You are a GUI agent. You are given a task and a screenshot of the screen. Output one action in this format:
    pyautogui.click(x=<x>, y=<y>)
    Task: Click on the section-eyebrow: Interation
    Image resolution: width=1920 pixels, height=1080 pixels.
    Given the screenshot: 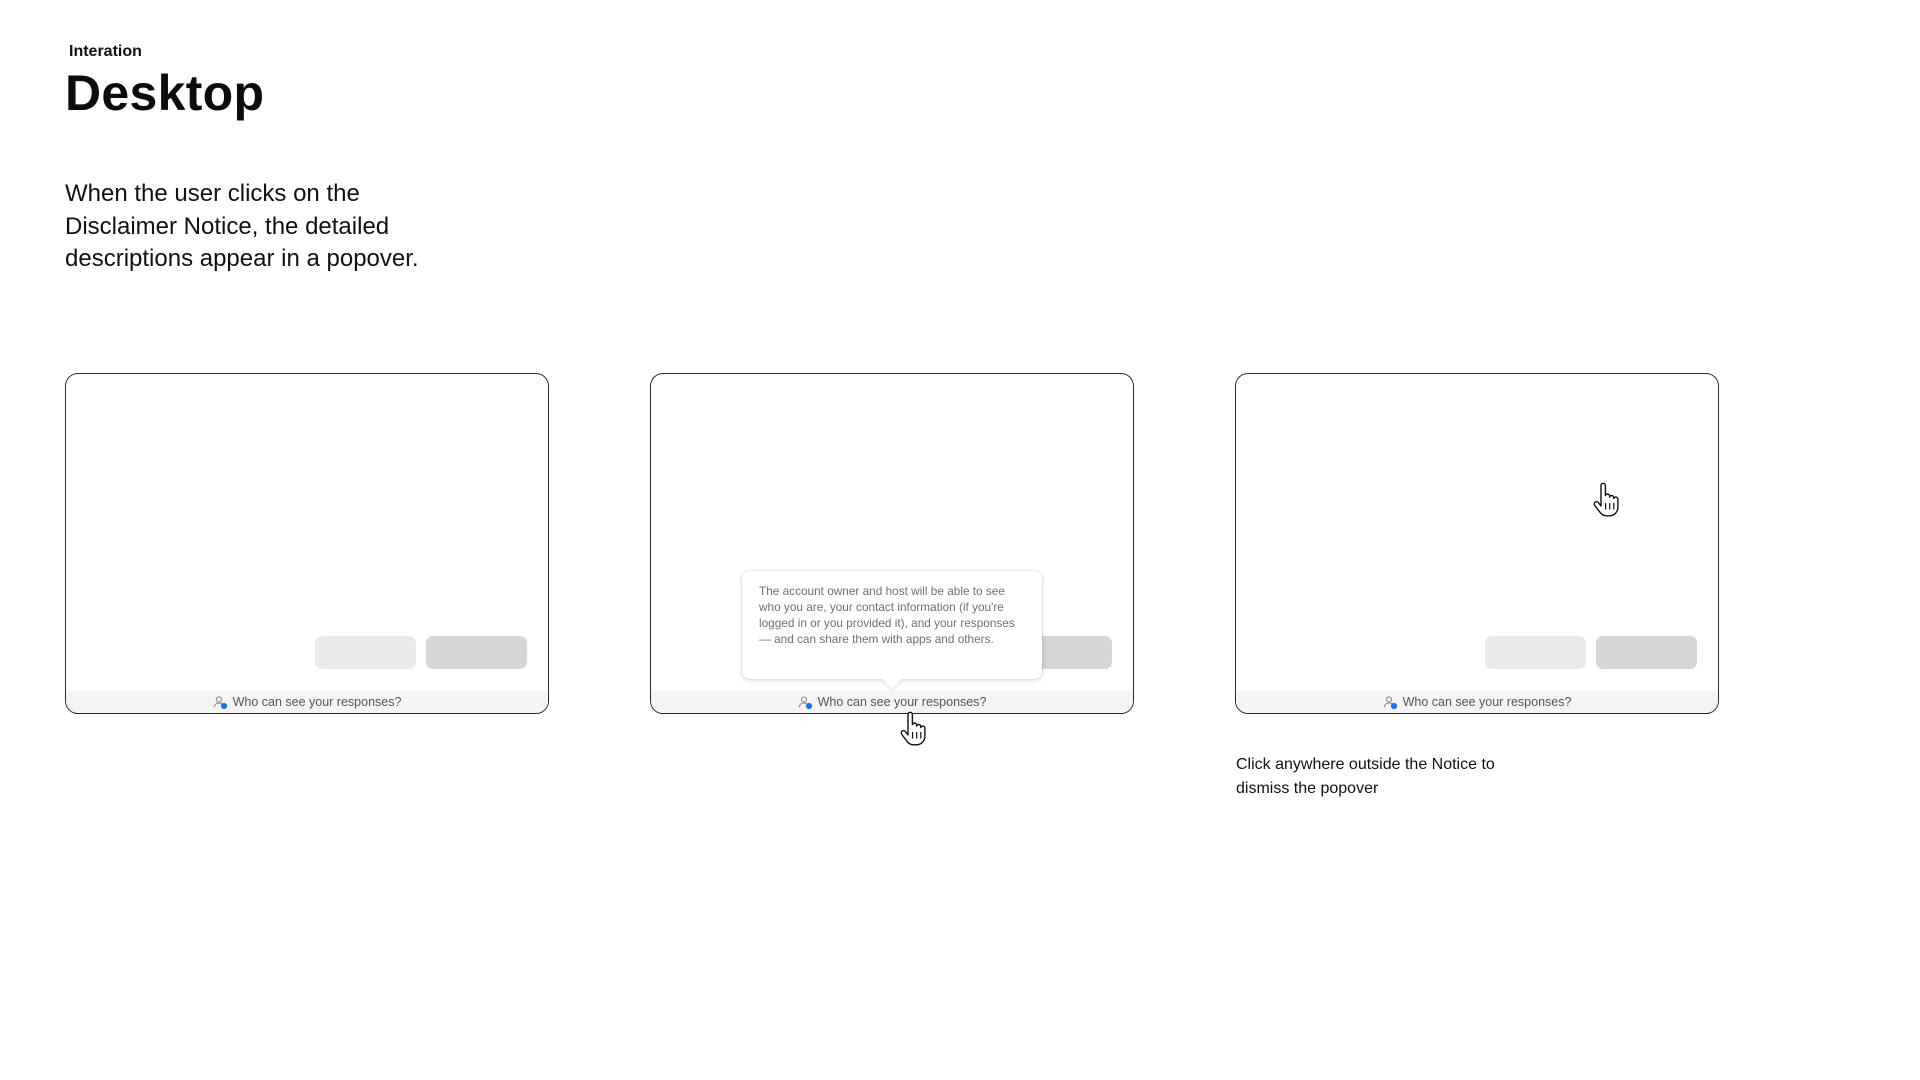 What is the action you would take?
    pyautogui.click(x=105, y=51)
    